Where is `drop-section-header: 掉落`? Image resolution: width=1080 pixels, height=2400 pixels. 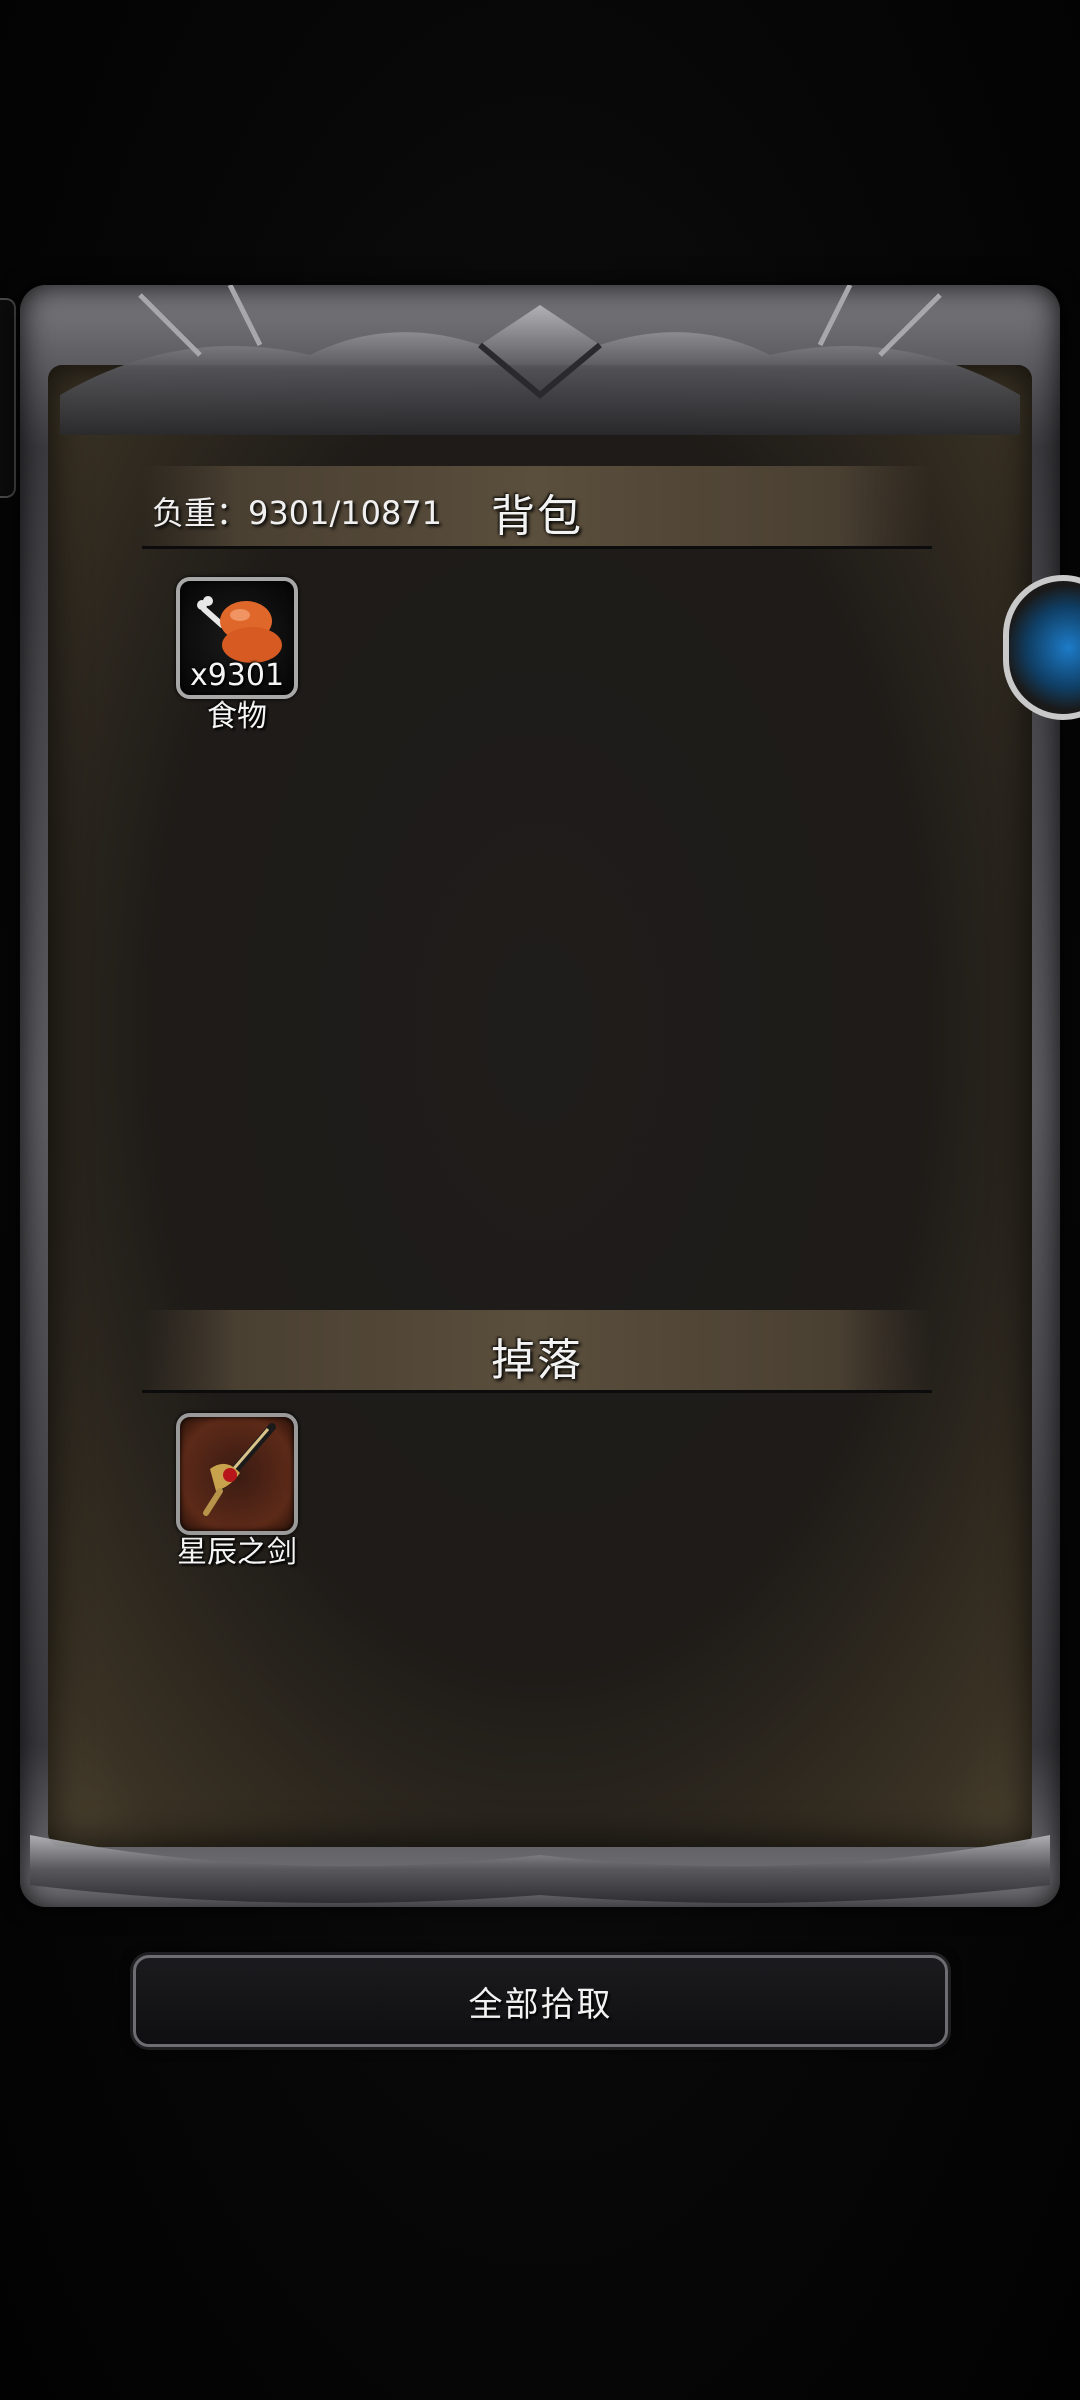
drop-section-header: 掉落 is located at coordinates (537, 1351).